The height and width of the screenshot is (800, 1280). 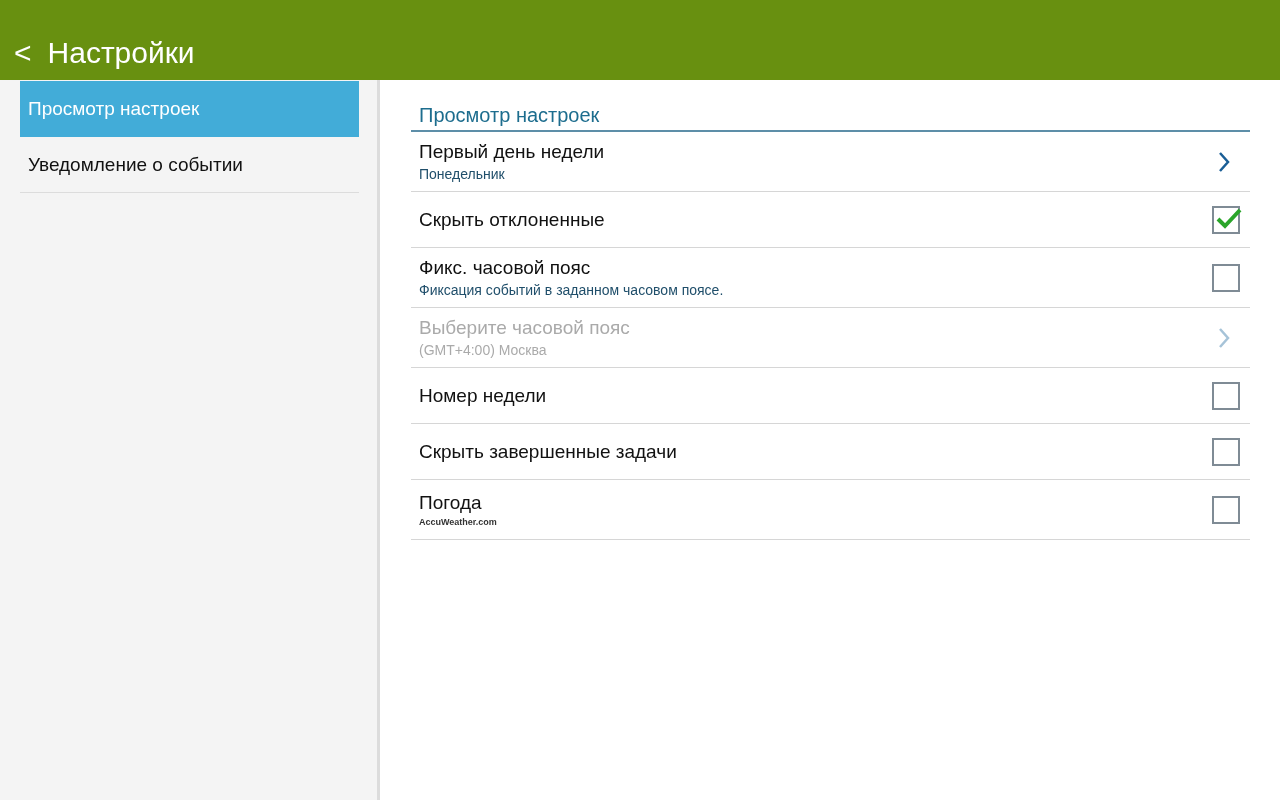 I want to click on setting-subtitle: (GMT+4:00) Москва, so click(x=483, y=350).